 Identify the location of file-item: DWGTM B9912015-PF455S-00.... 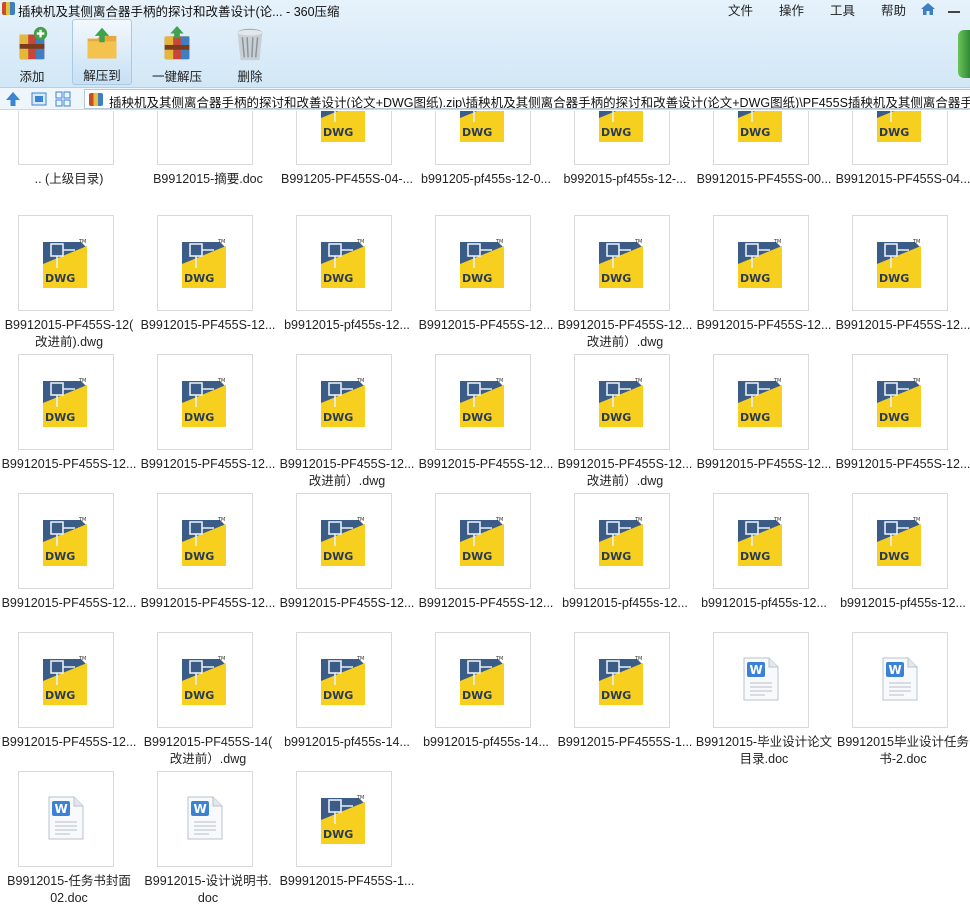
(764, 157).